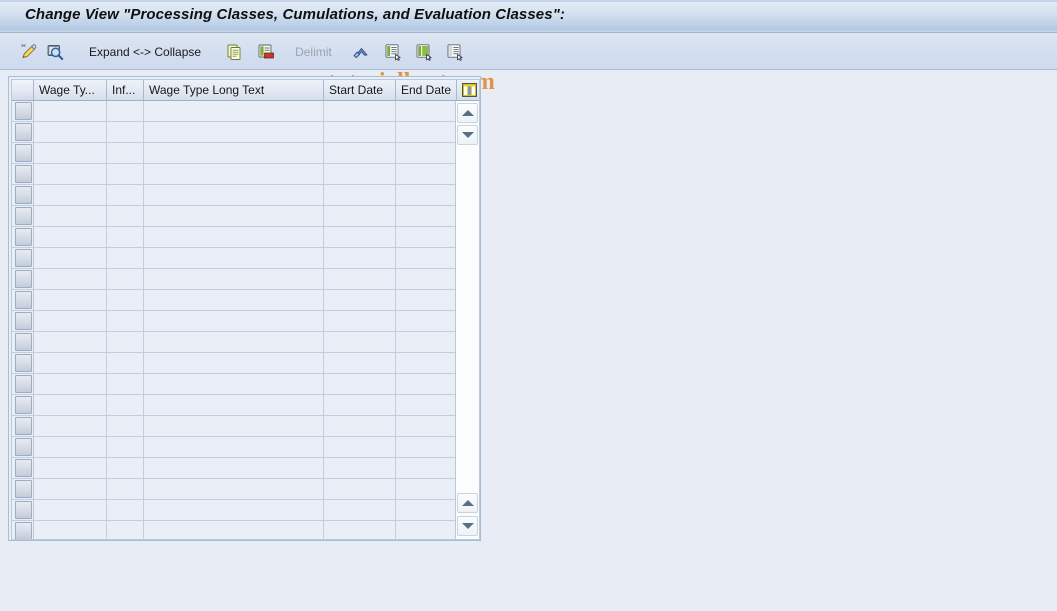  What do you see at coordinates (235, 52) in the screenshot?
I see `copy-as-button` at bounding box center [235, 52].